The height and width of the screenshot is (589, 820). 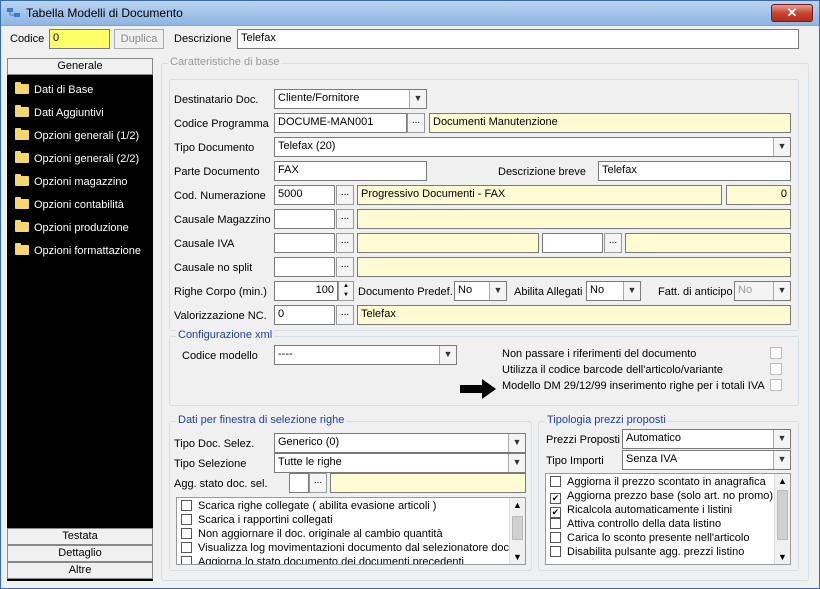 I want to click on list-item: Scarica i rapportini collegati, so click(x=257, y=520).